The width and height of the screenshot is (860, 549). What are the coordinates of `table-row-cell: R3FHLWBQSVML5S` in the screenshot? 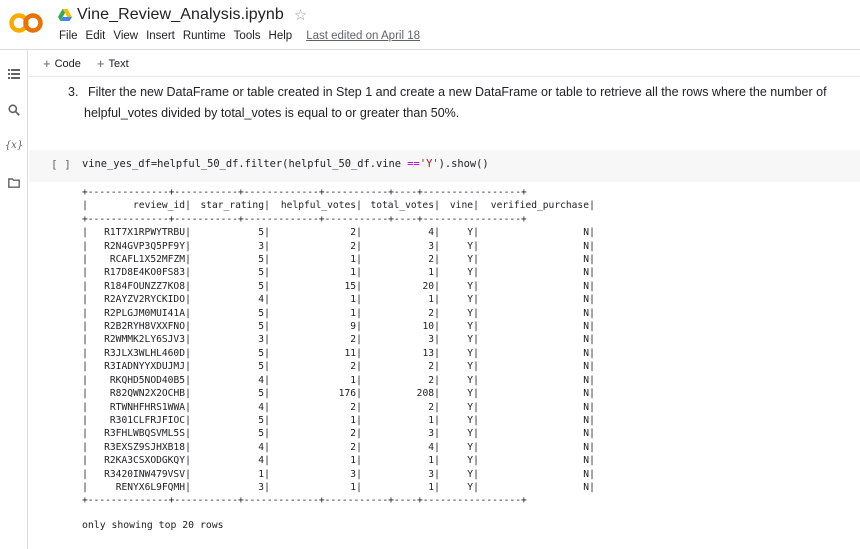 It's located at (144, 434).